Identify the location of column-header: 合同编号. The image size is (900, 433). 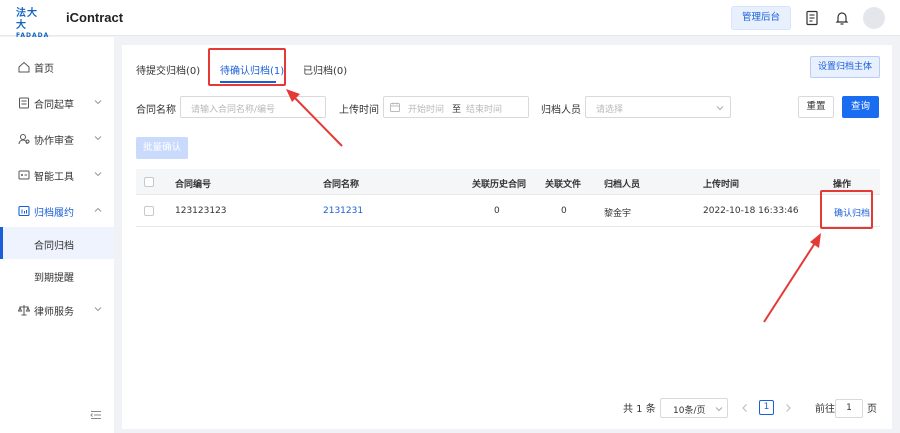
(193, 185).